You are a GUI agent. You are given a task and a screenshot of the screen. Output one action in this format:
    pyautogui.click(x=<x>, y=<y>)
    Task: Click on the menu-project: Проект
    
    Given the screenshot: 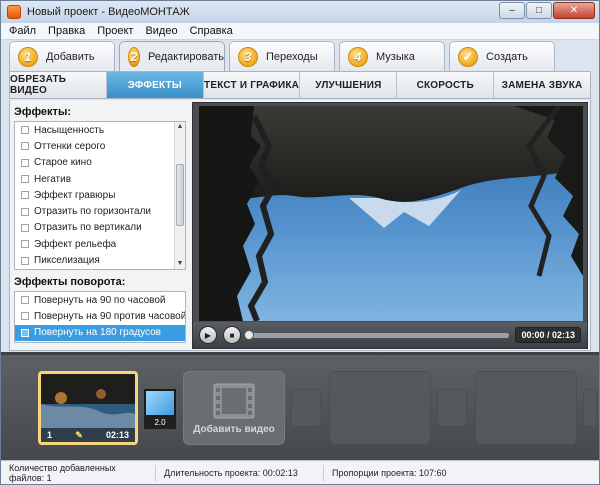 What is the action you would take?
    pyautogui.click(x=115, y=31)
    